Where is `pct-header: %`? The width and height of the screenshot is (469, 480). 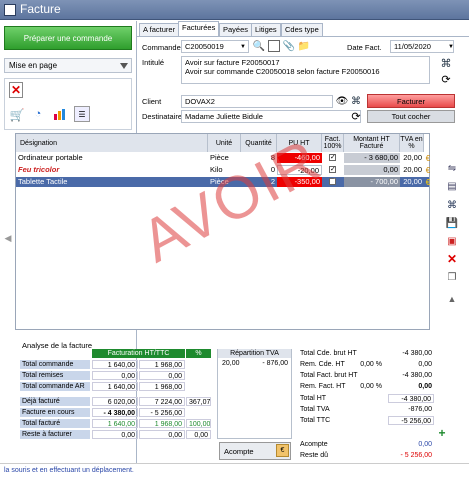 pct-header: % is located at coordinates (198, 353).